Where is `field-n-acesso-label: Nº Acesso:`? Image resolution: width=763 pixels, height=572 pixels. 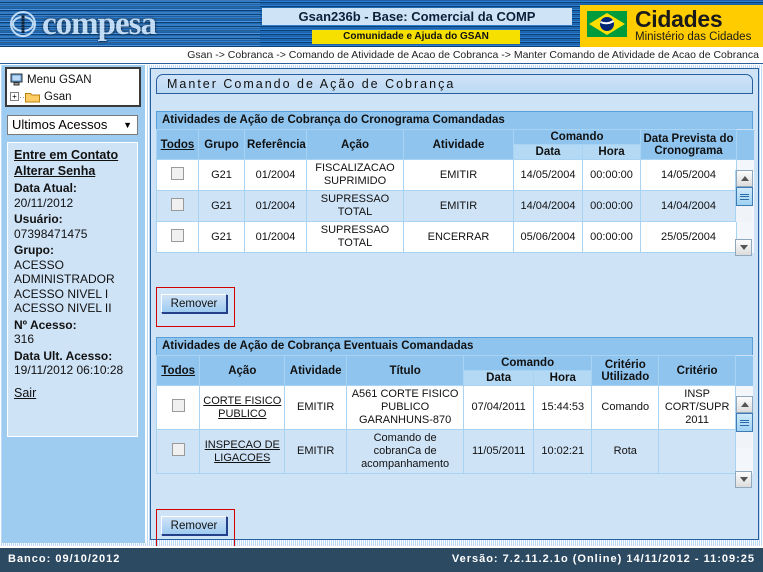
field-n-acesso-label: Nº Acesso: is located at coordinates (45, 324).